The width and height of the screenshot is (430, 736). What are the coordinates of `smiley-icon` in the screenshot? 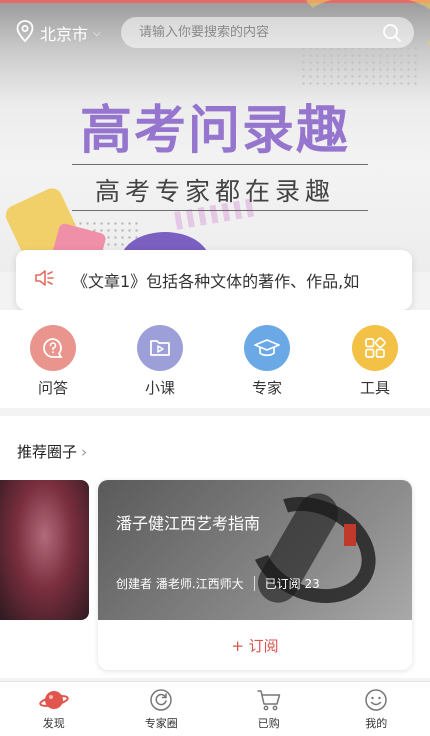 It's located at (376, 700).